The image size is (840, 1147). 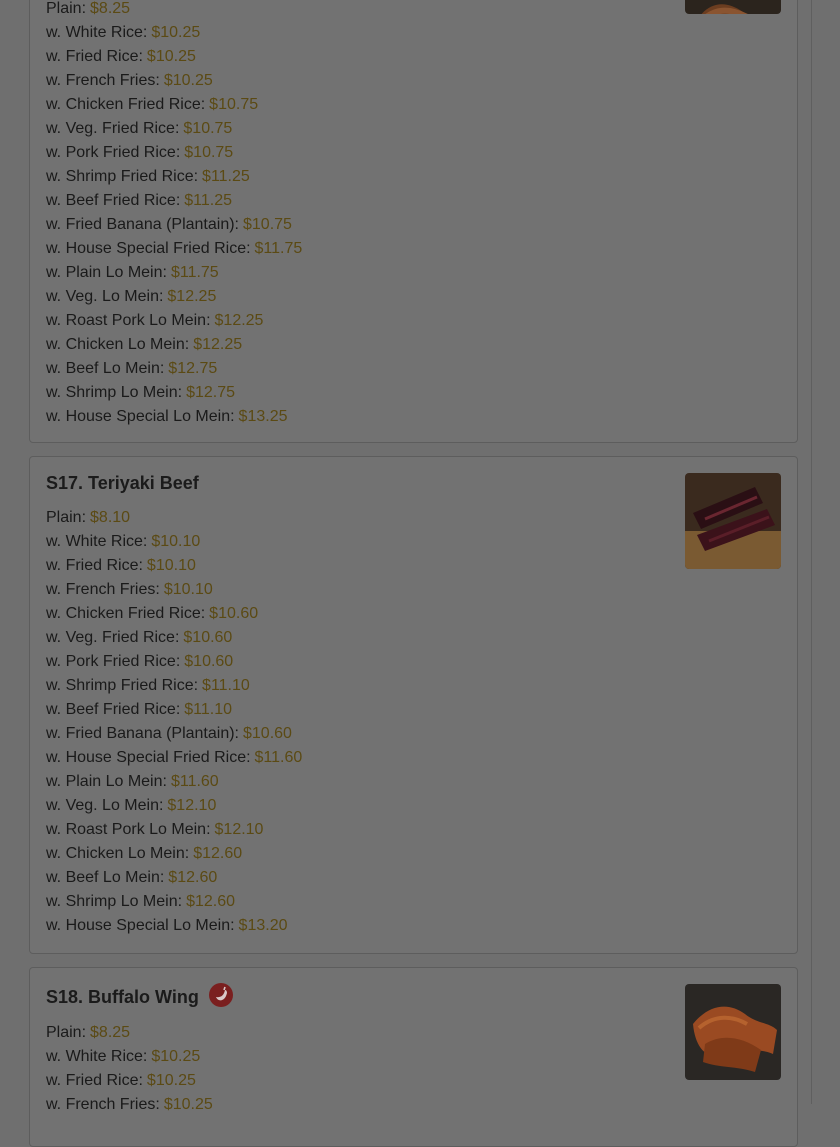 I want to click on price-row: w. Beef Fried Rice: $11.25, so click(x=174, y=201).